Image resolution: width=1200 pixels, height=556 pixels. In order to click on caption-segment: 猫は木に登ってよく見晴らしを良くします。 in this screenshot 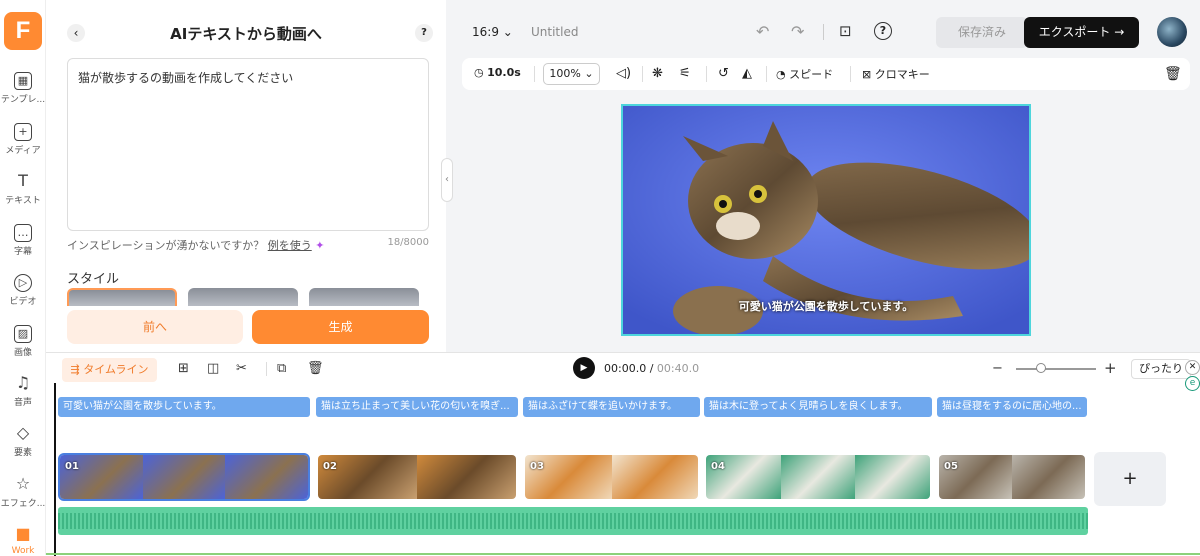, I will do `click(818, 407)`.